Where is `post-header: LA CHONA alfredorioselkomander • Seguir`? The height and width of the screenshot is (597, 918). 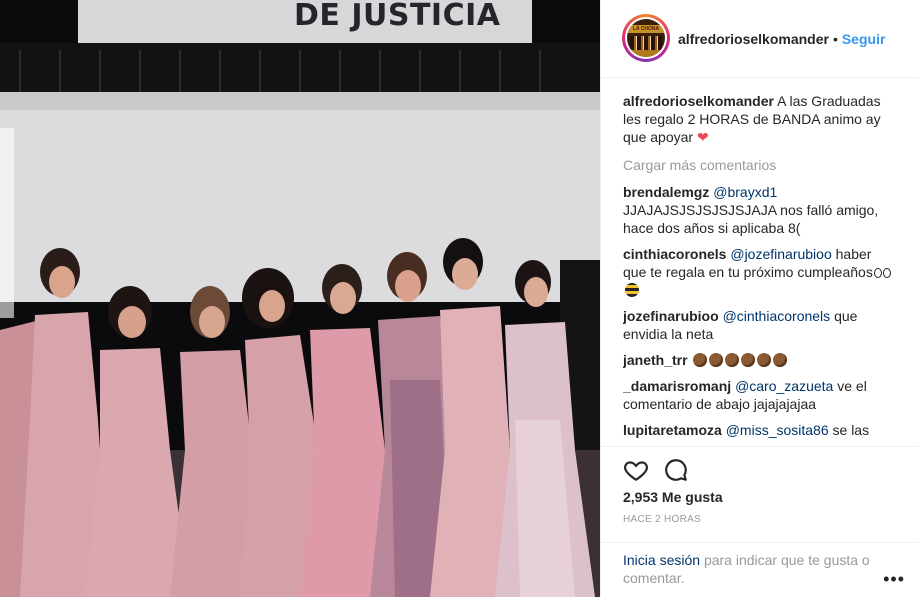 post-header: LA CHONA alfredorioselkomander • Seguir is located at coordinates (759, 39).